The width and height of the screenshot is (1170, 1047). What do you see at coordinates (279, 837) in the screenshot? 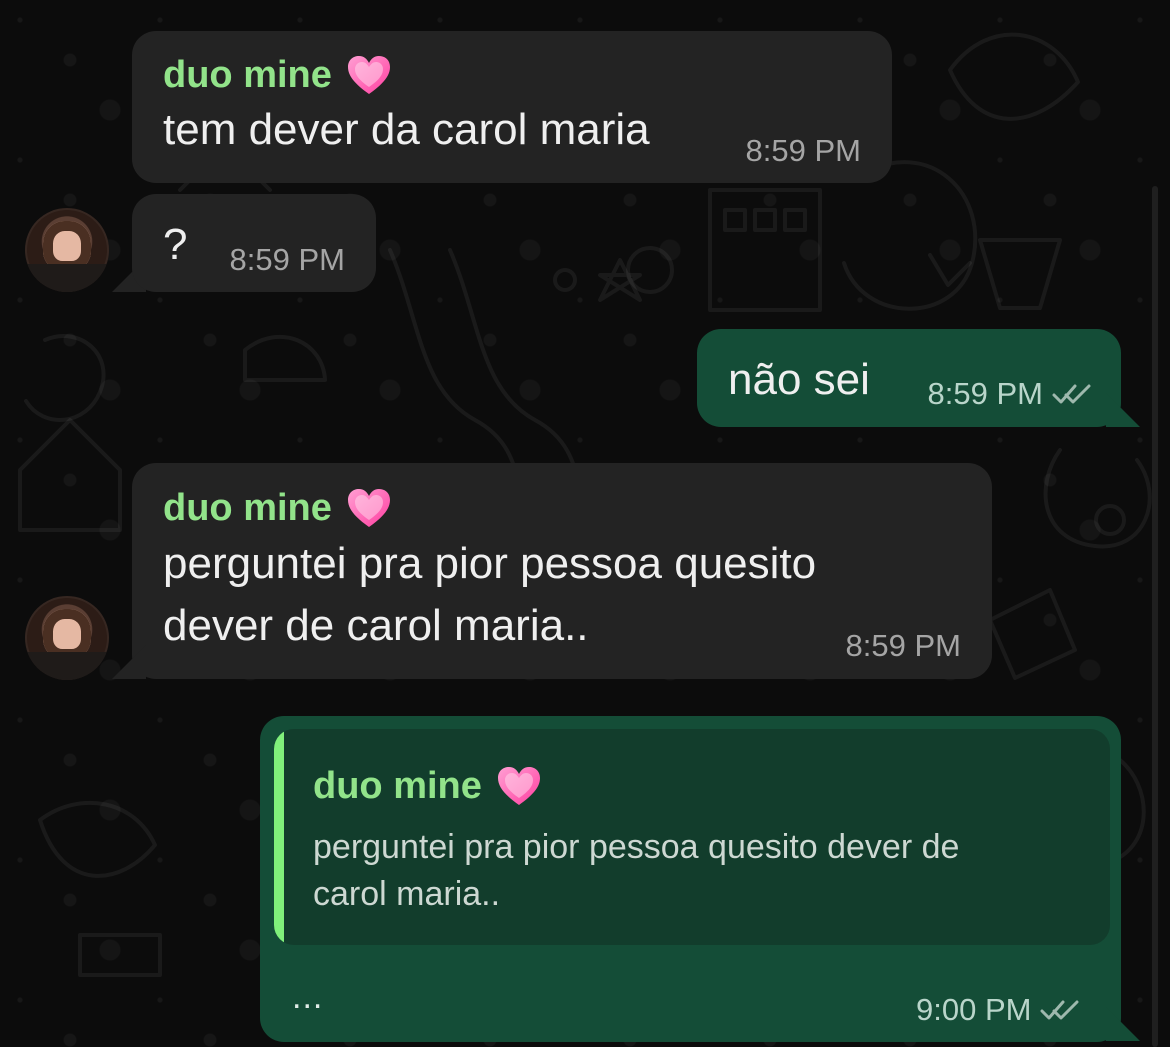
I see `reply-accent-bar` at bounding box center [279, 837].